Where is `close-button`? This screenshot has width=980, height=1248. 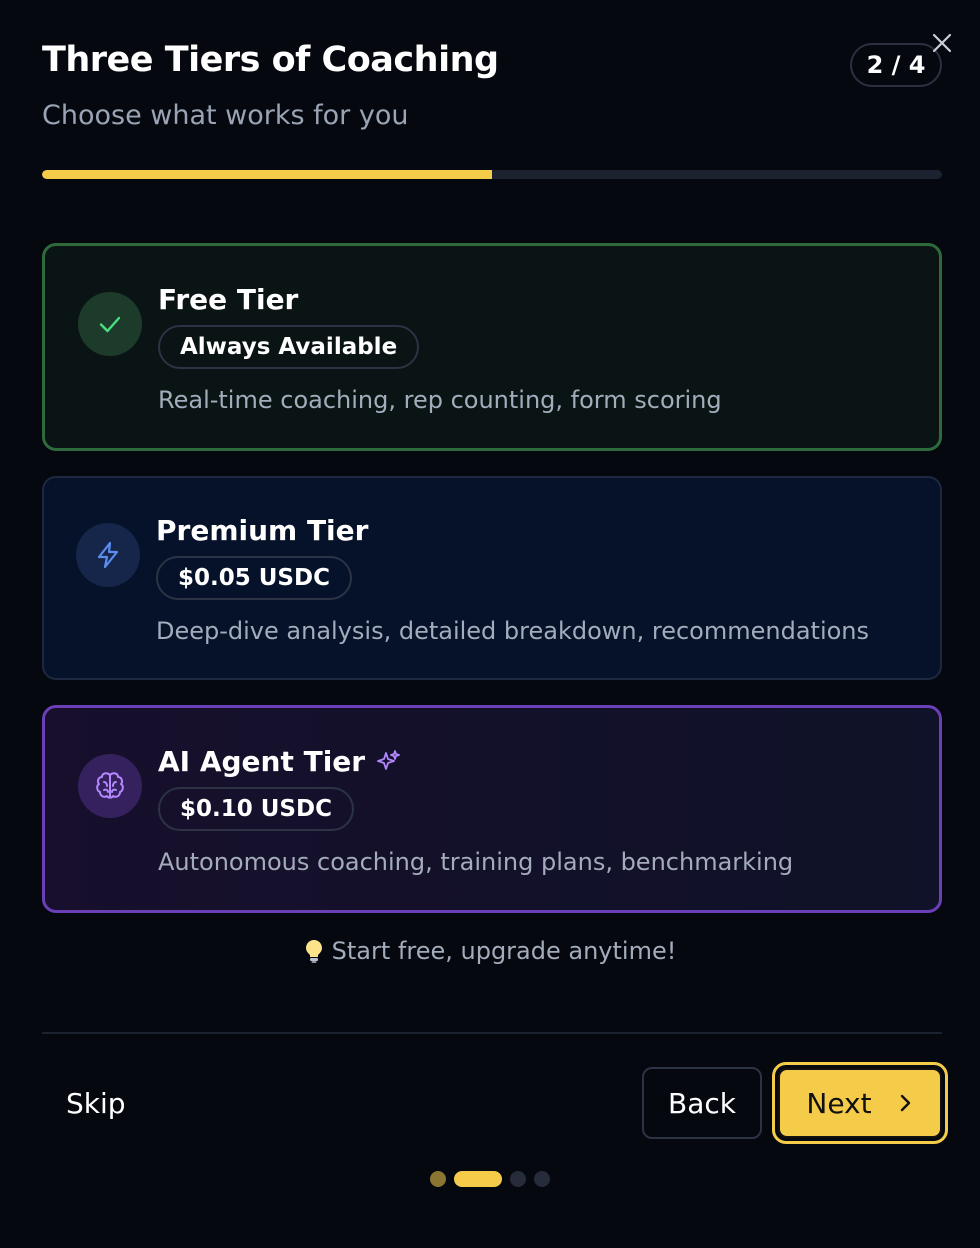
close-button is located at coordinates (942, 43).